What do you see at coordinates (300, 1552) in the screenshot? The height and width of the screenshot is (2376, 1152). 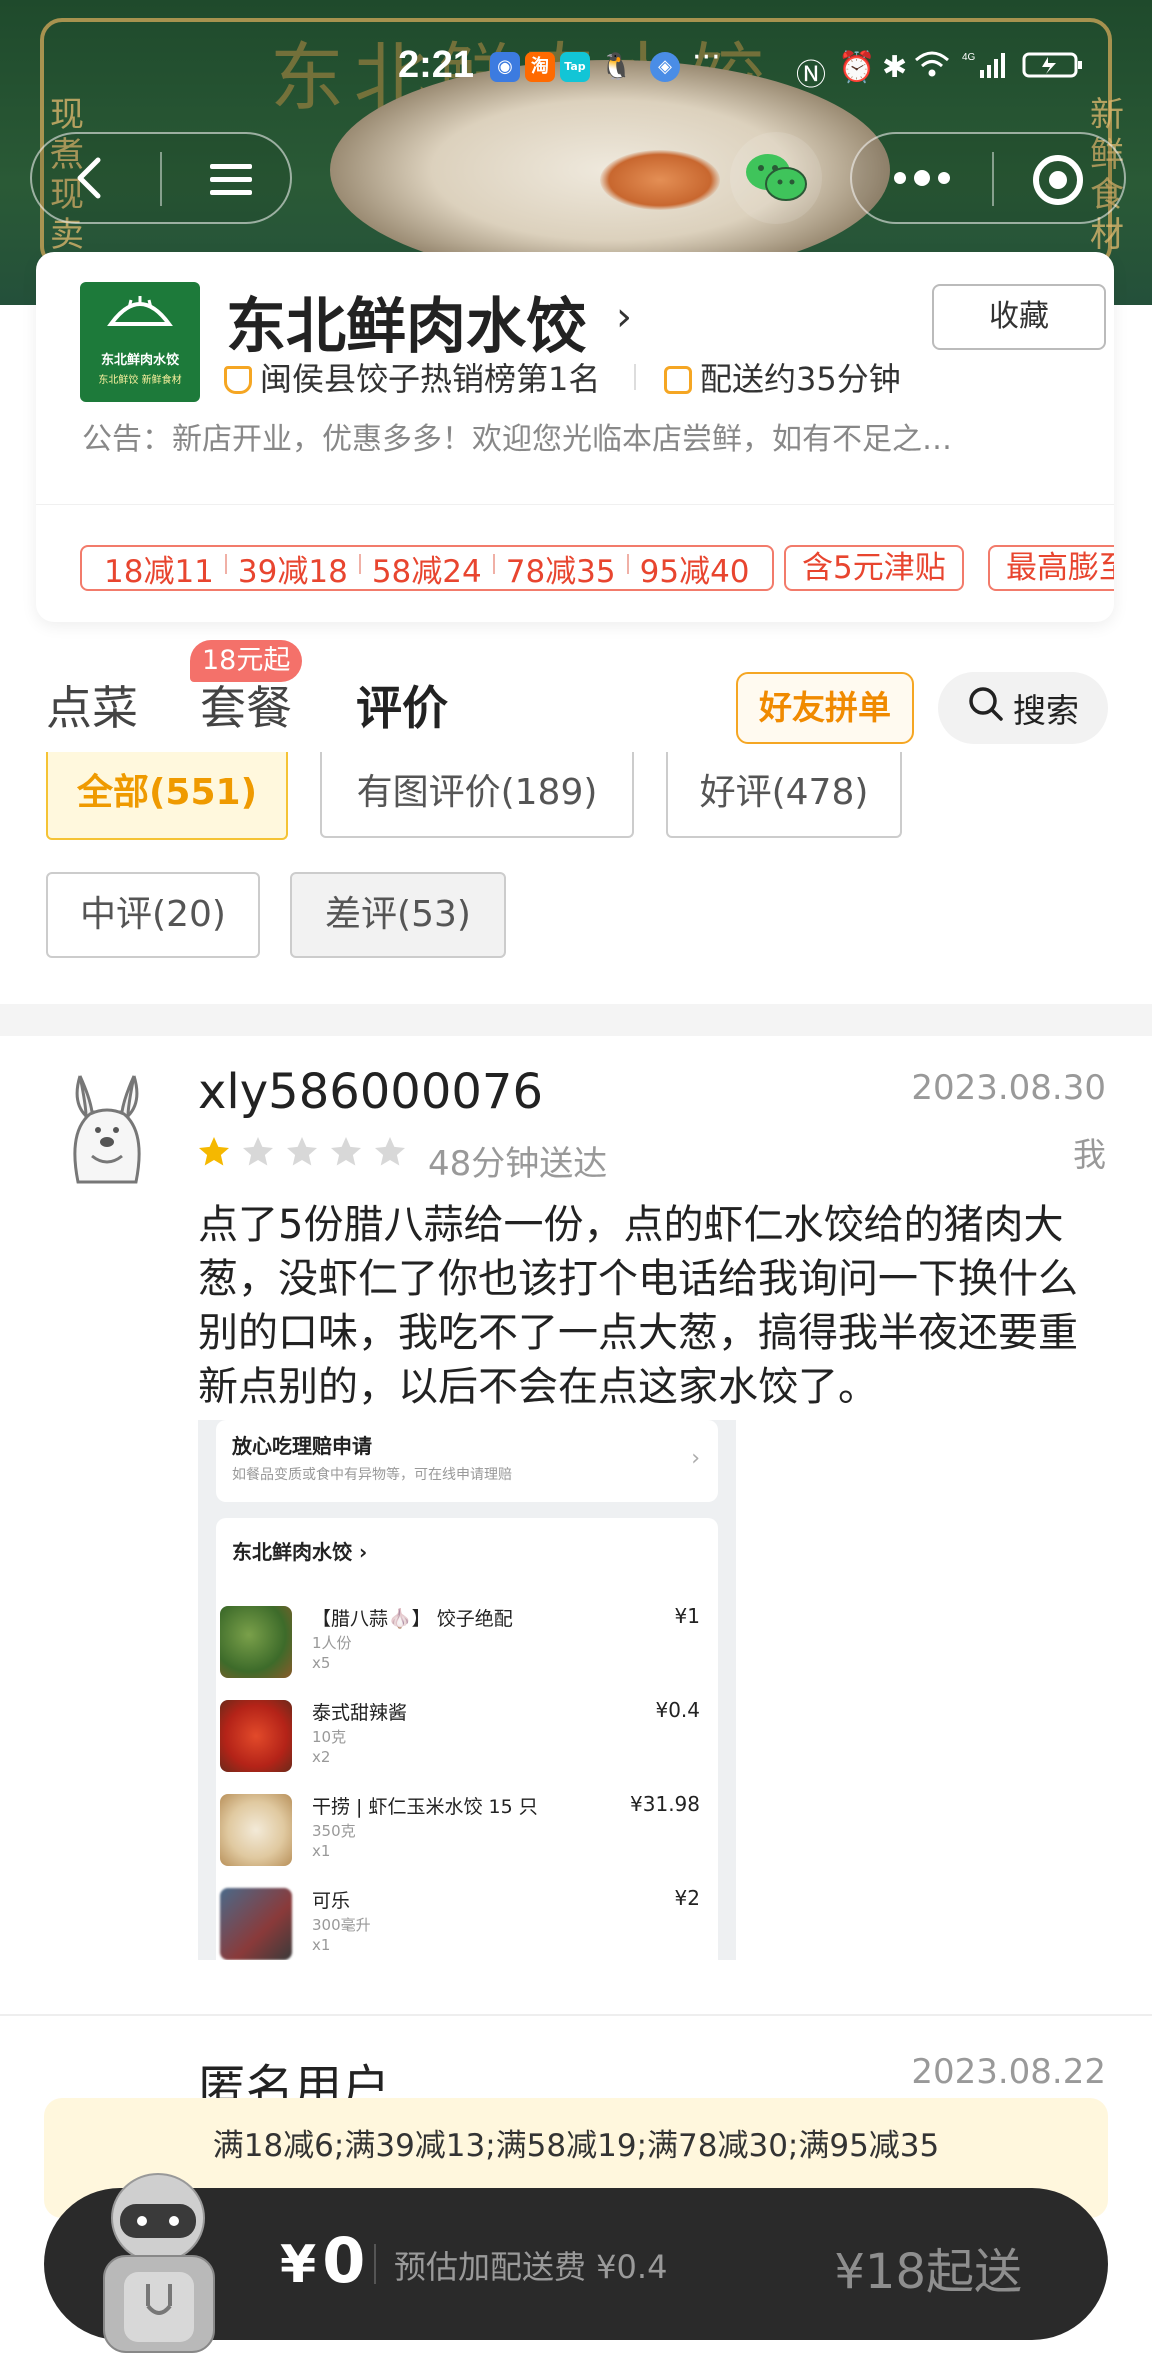 I see `order-store-name: 东北鲜肉水饺 ›` at bounding box center [300, 1552].